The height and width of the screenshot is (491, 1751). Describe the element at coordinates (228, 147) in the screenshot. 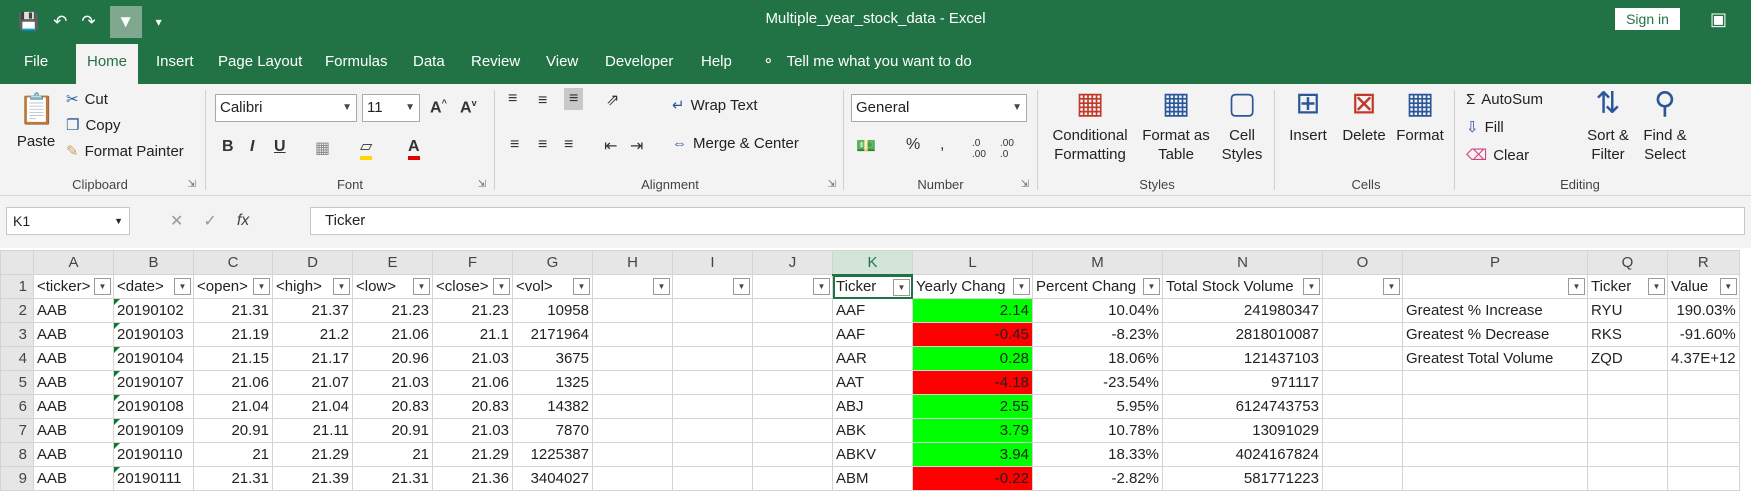

I see `bold-button: B` at that location.